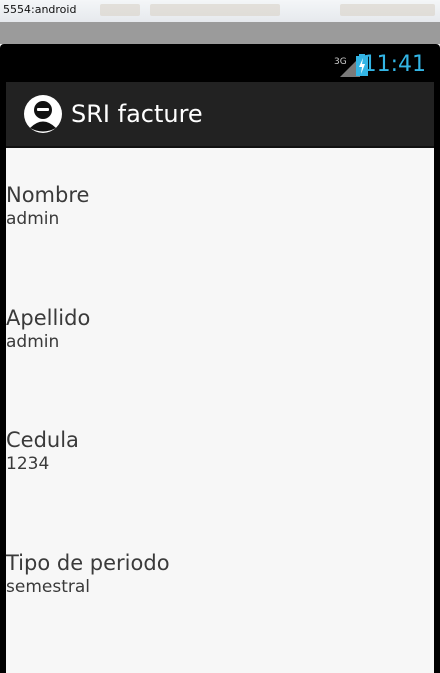  I want to click on status-clock: 11:41, so click(394, 64).